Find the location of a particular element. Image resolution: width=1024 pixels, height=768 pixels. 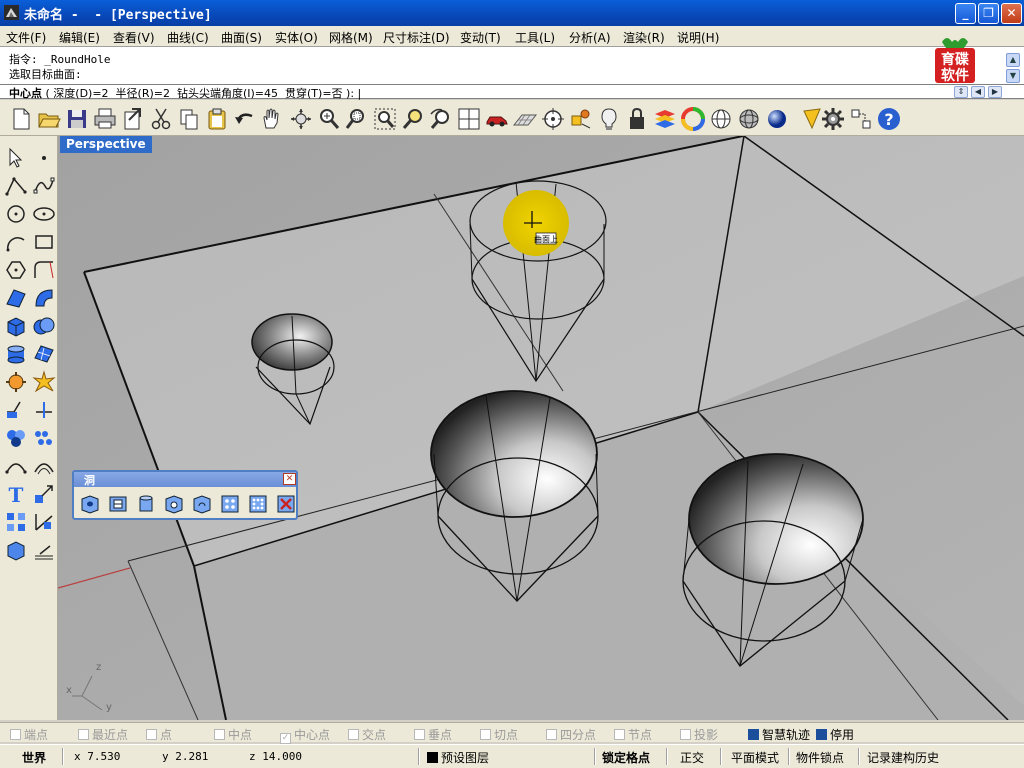

zoom-dynamic-icon is located at coordinates (357, 119).